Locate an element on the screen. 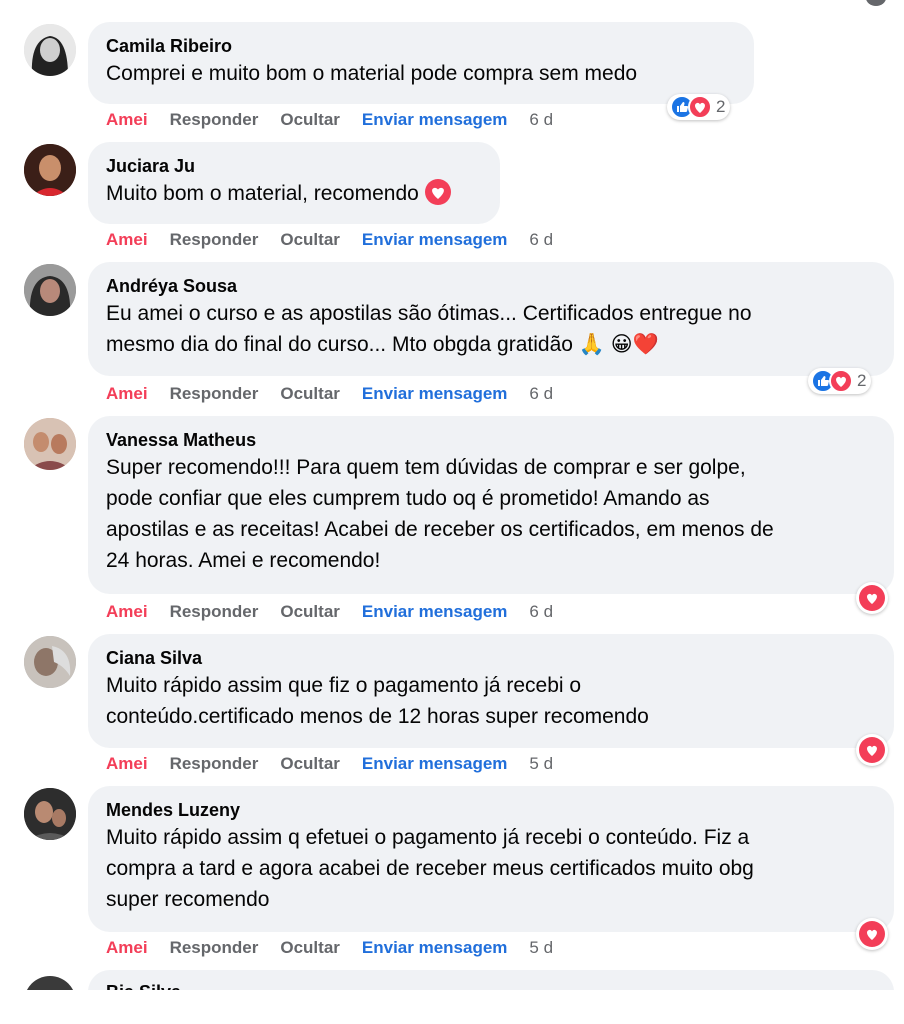  commenter-name: Juciara Ju is located at coordinates (295, 166).